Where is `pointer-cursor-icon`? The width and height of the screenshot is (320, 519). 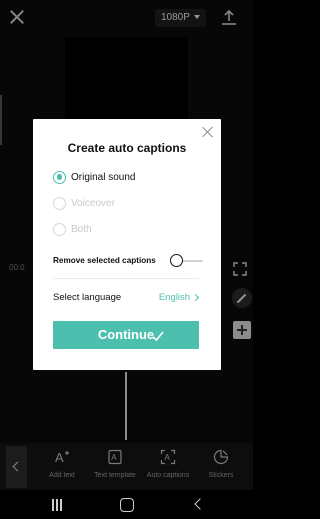 pointer-cursor-icon is located at coordinates (158, 336).